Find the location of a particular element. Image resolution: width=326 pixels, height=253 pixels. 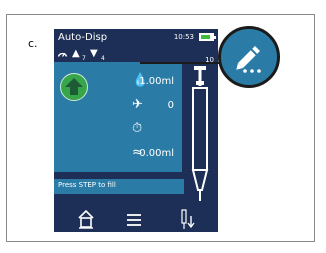

dispense-mode-button is located at coordinates (188, 219).